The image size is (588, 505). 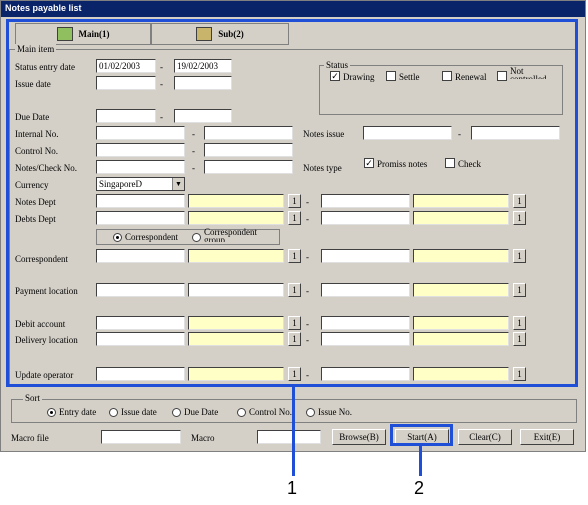 I want to click on macro-input, so click(x=289, y=437).